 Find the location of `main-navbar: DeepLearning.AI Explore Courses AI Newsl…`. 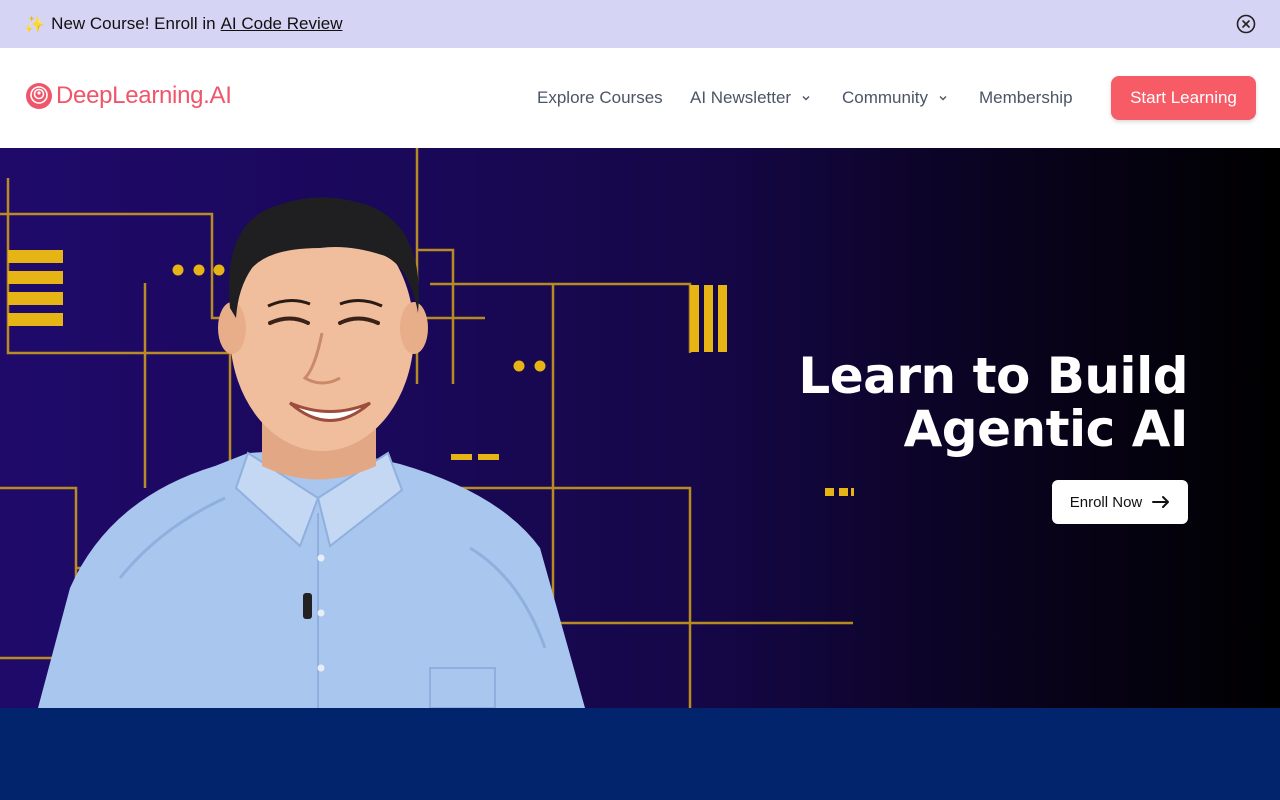

main-navbar: DeepLearning.AI Explore Courses AI Newsl… is located at coordinates (640, 98).